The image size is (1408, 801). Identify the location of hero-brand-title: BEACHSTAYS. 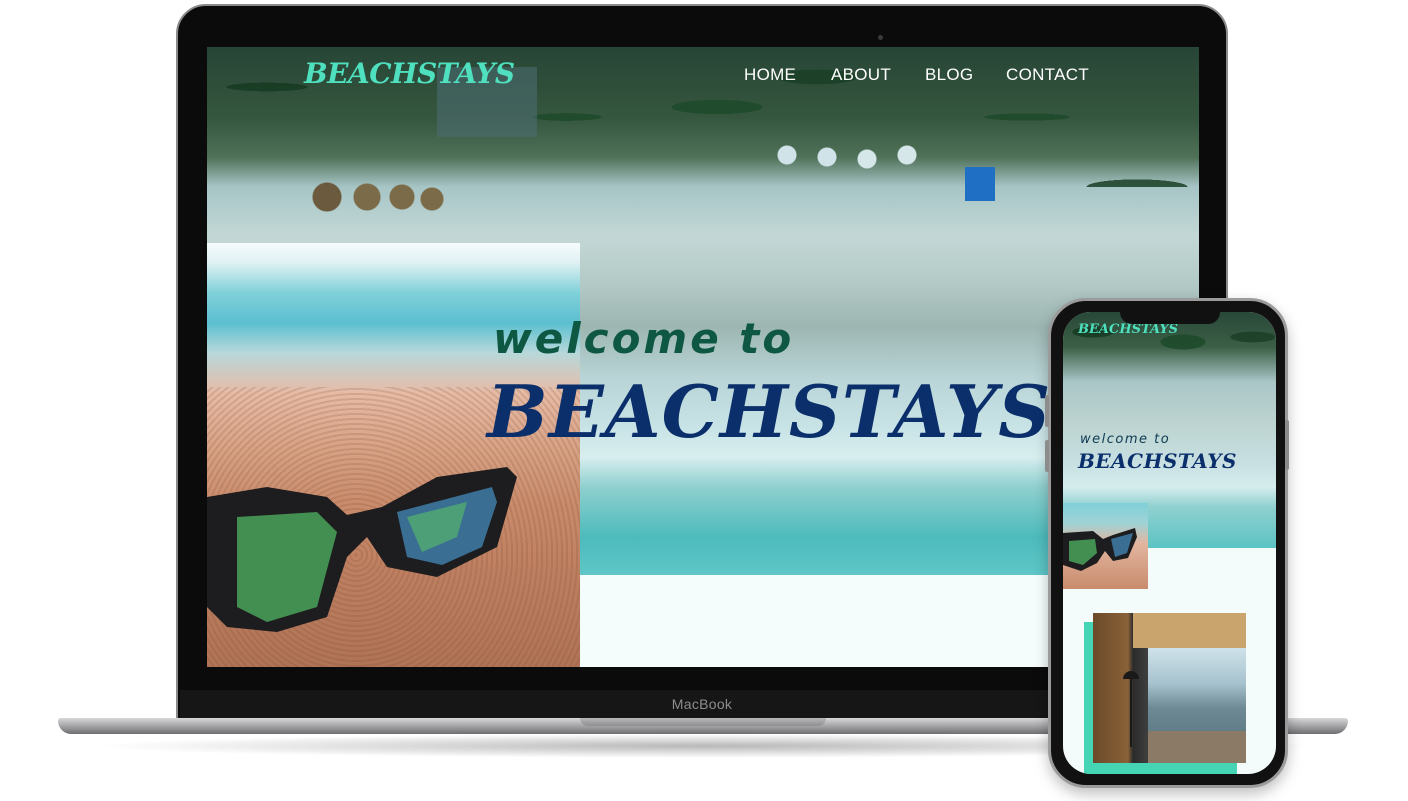
(769, 411).